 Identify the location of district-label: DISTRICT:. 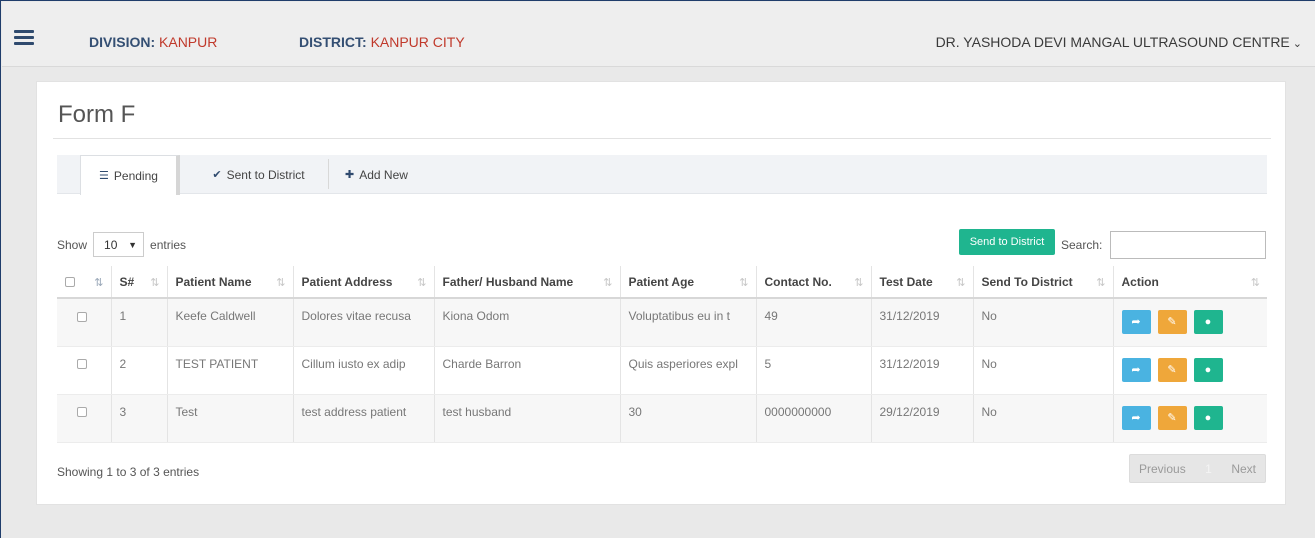
(333, 42).